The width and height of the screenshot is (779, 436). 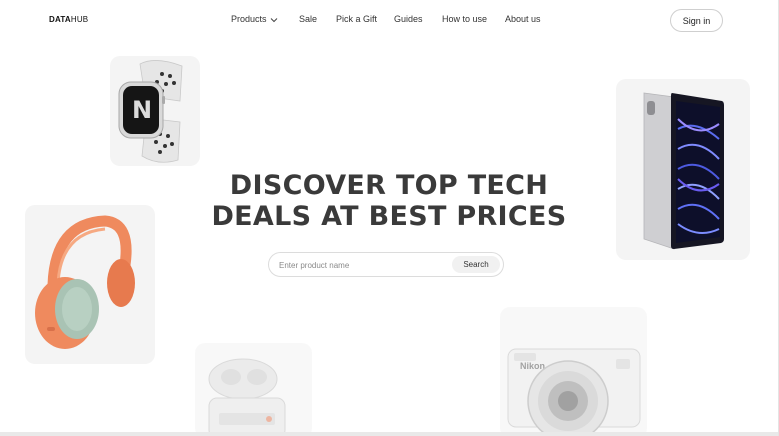 I want to click on nav-item-pick-a-gift: Pick a Gift, so click(x=356, y=19).